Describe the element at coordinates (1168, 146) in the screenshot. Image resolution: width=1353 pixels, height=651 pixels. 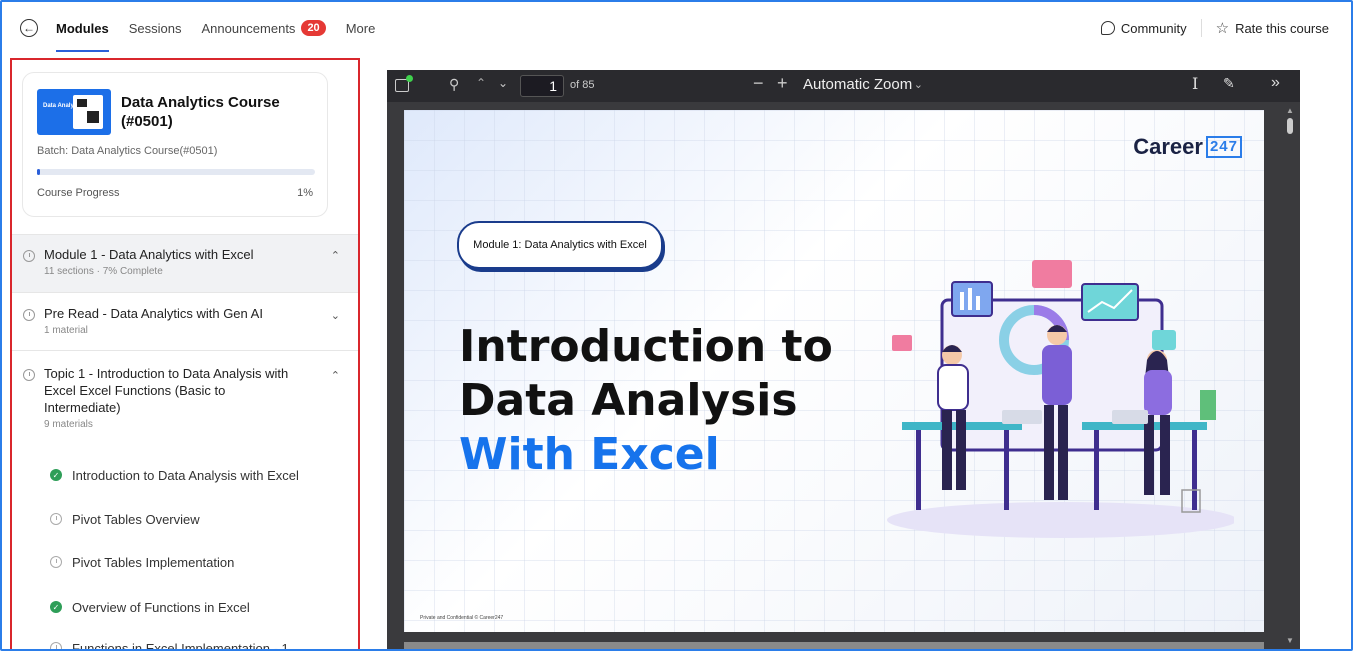
I see `brand-name: Career` at that location.